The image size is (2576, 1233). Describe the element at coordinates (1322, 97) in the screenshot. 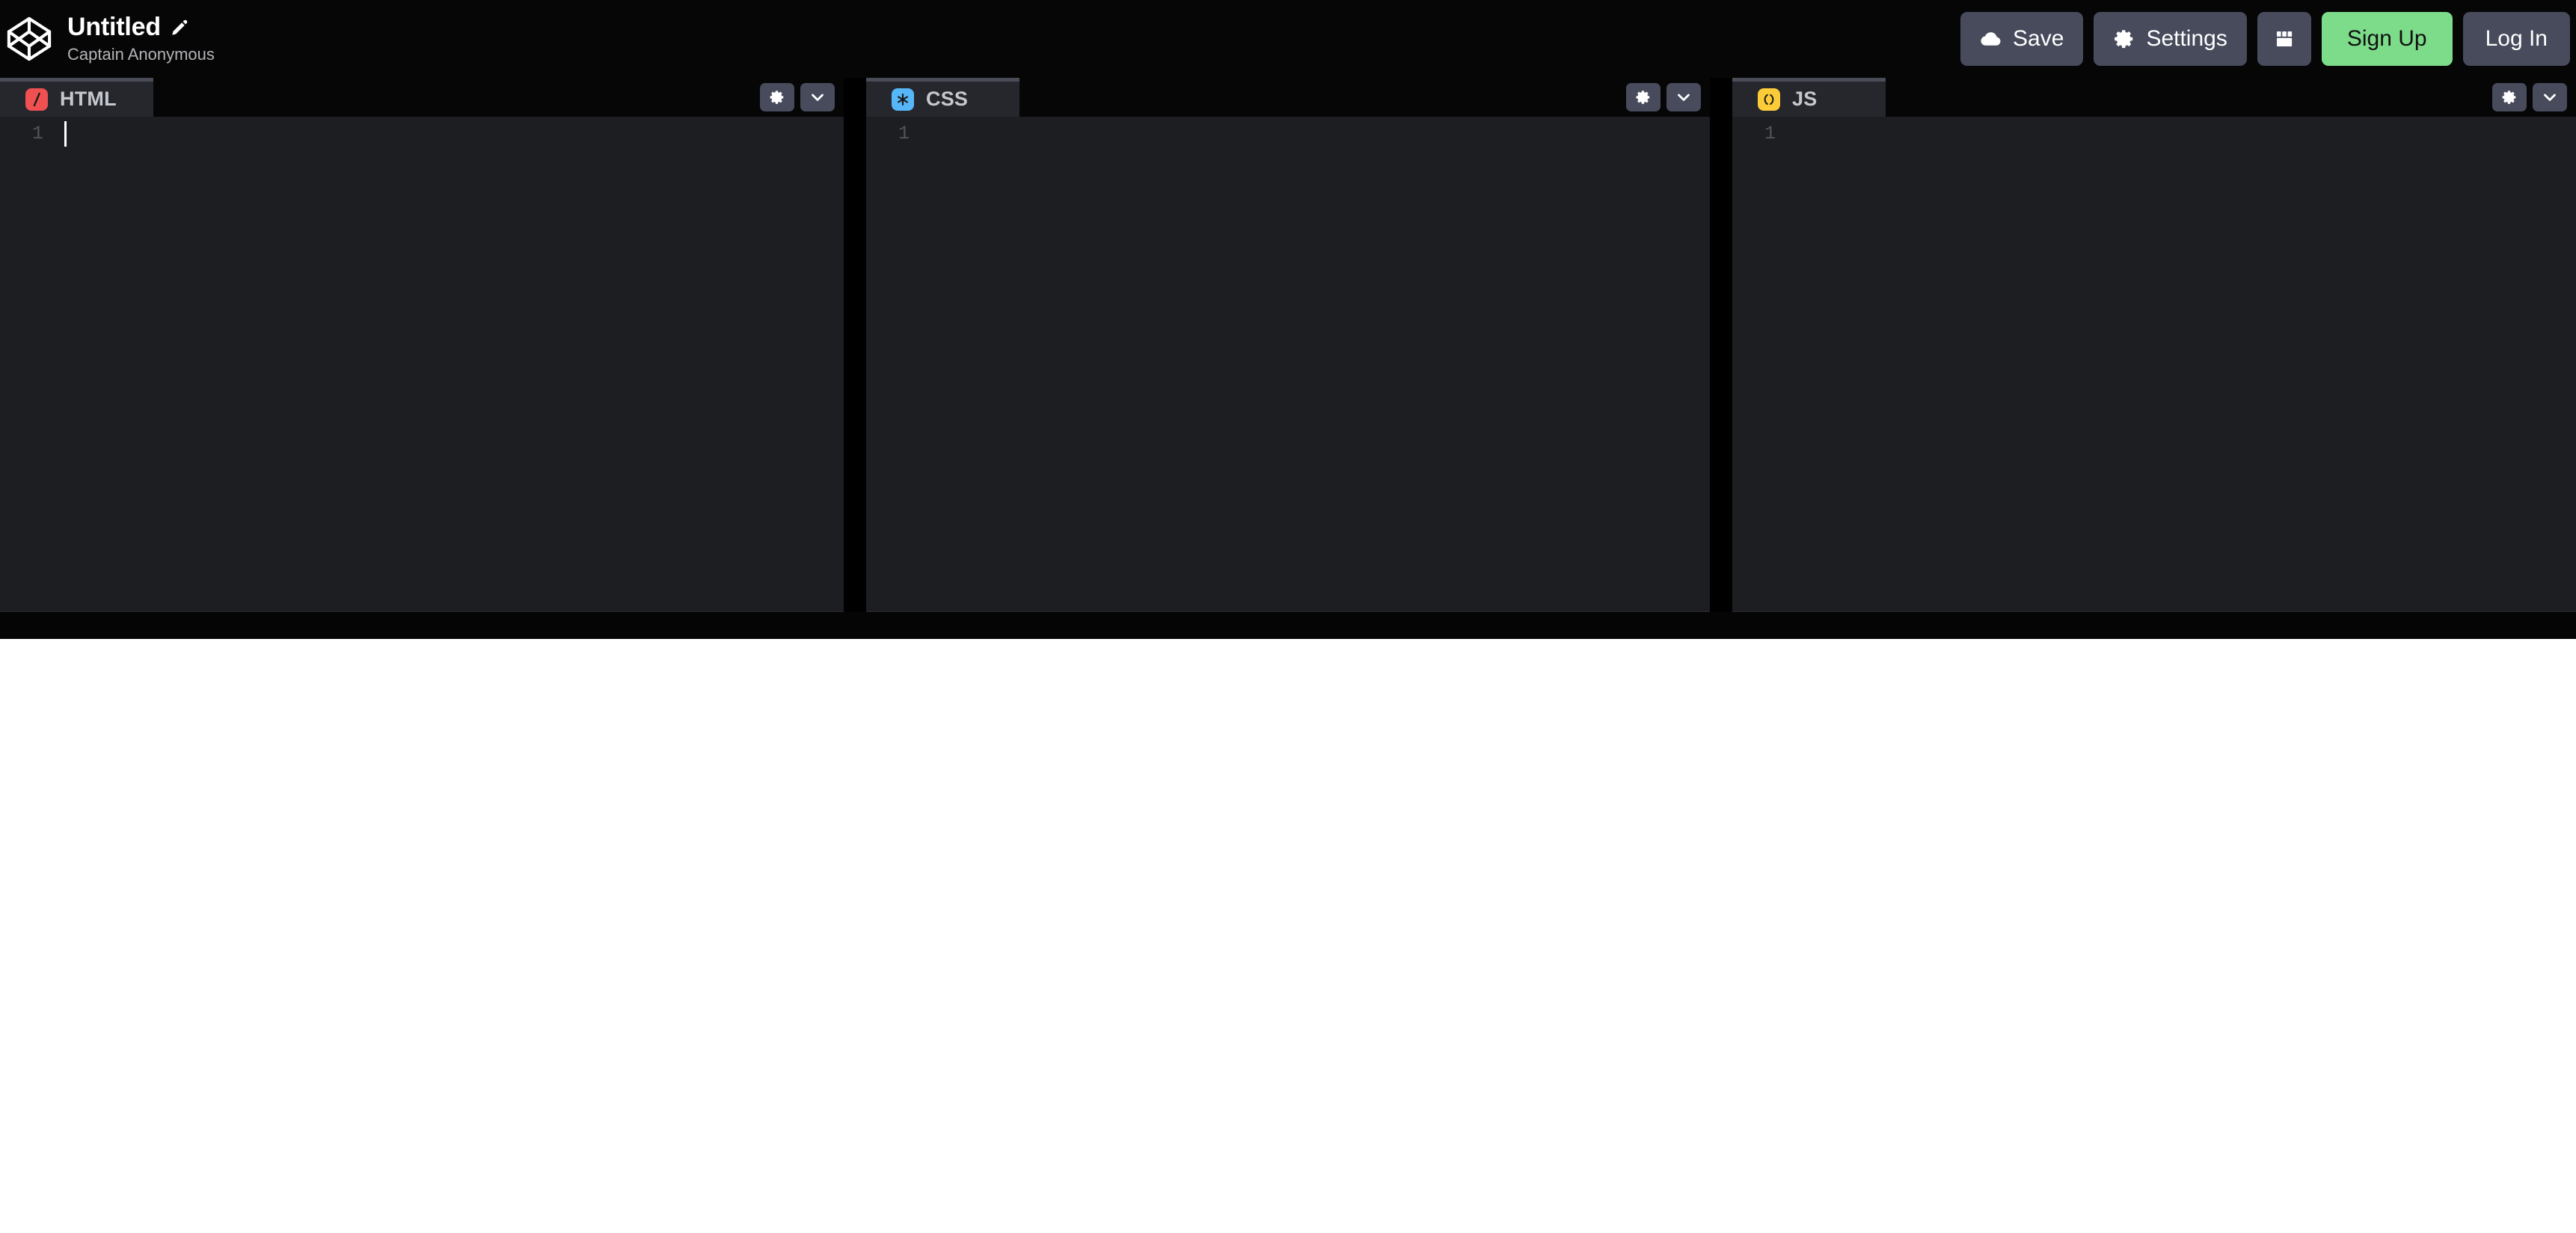

I see `css-header-spacer` at that location.